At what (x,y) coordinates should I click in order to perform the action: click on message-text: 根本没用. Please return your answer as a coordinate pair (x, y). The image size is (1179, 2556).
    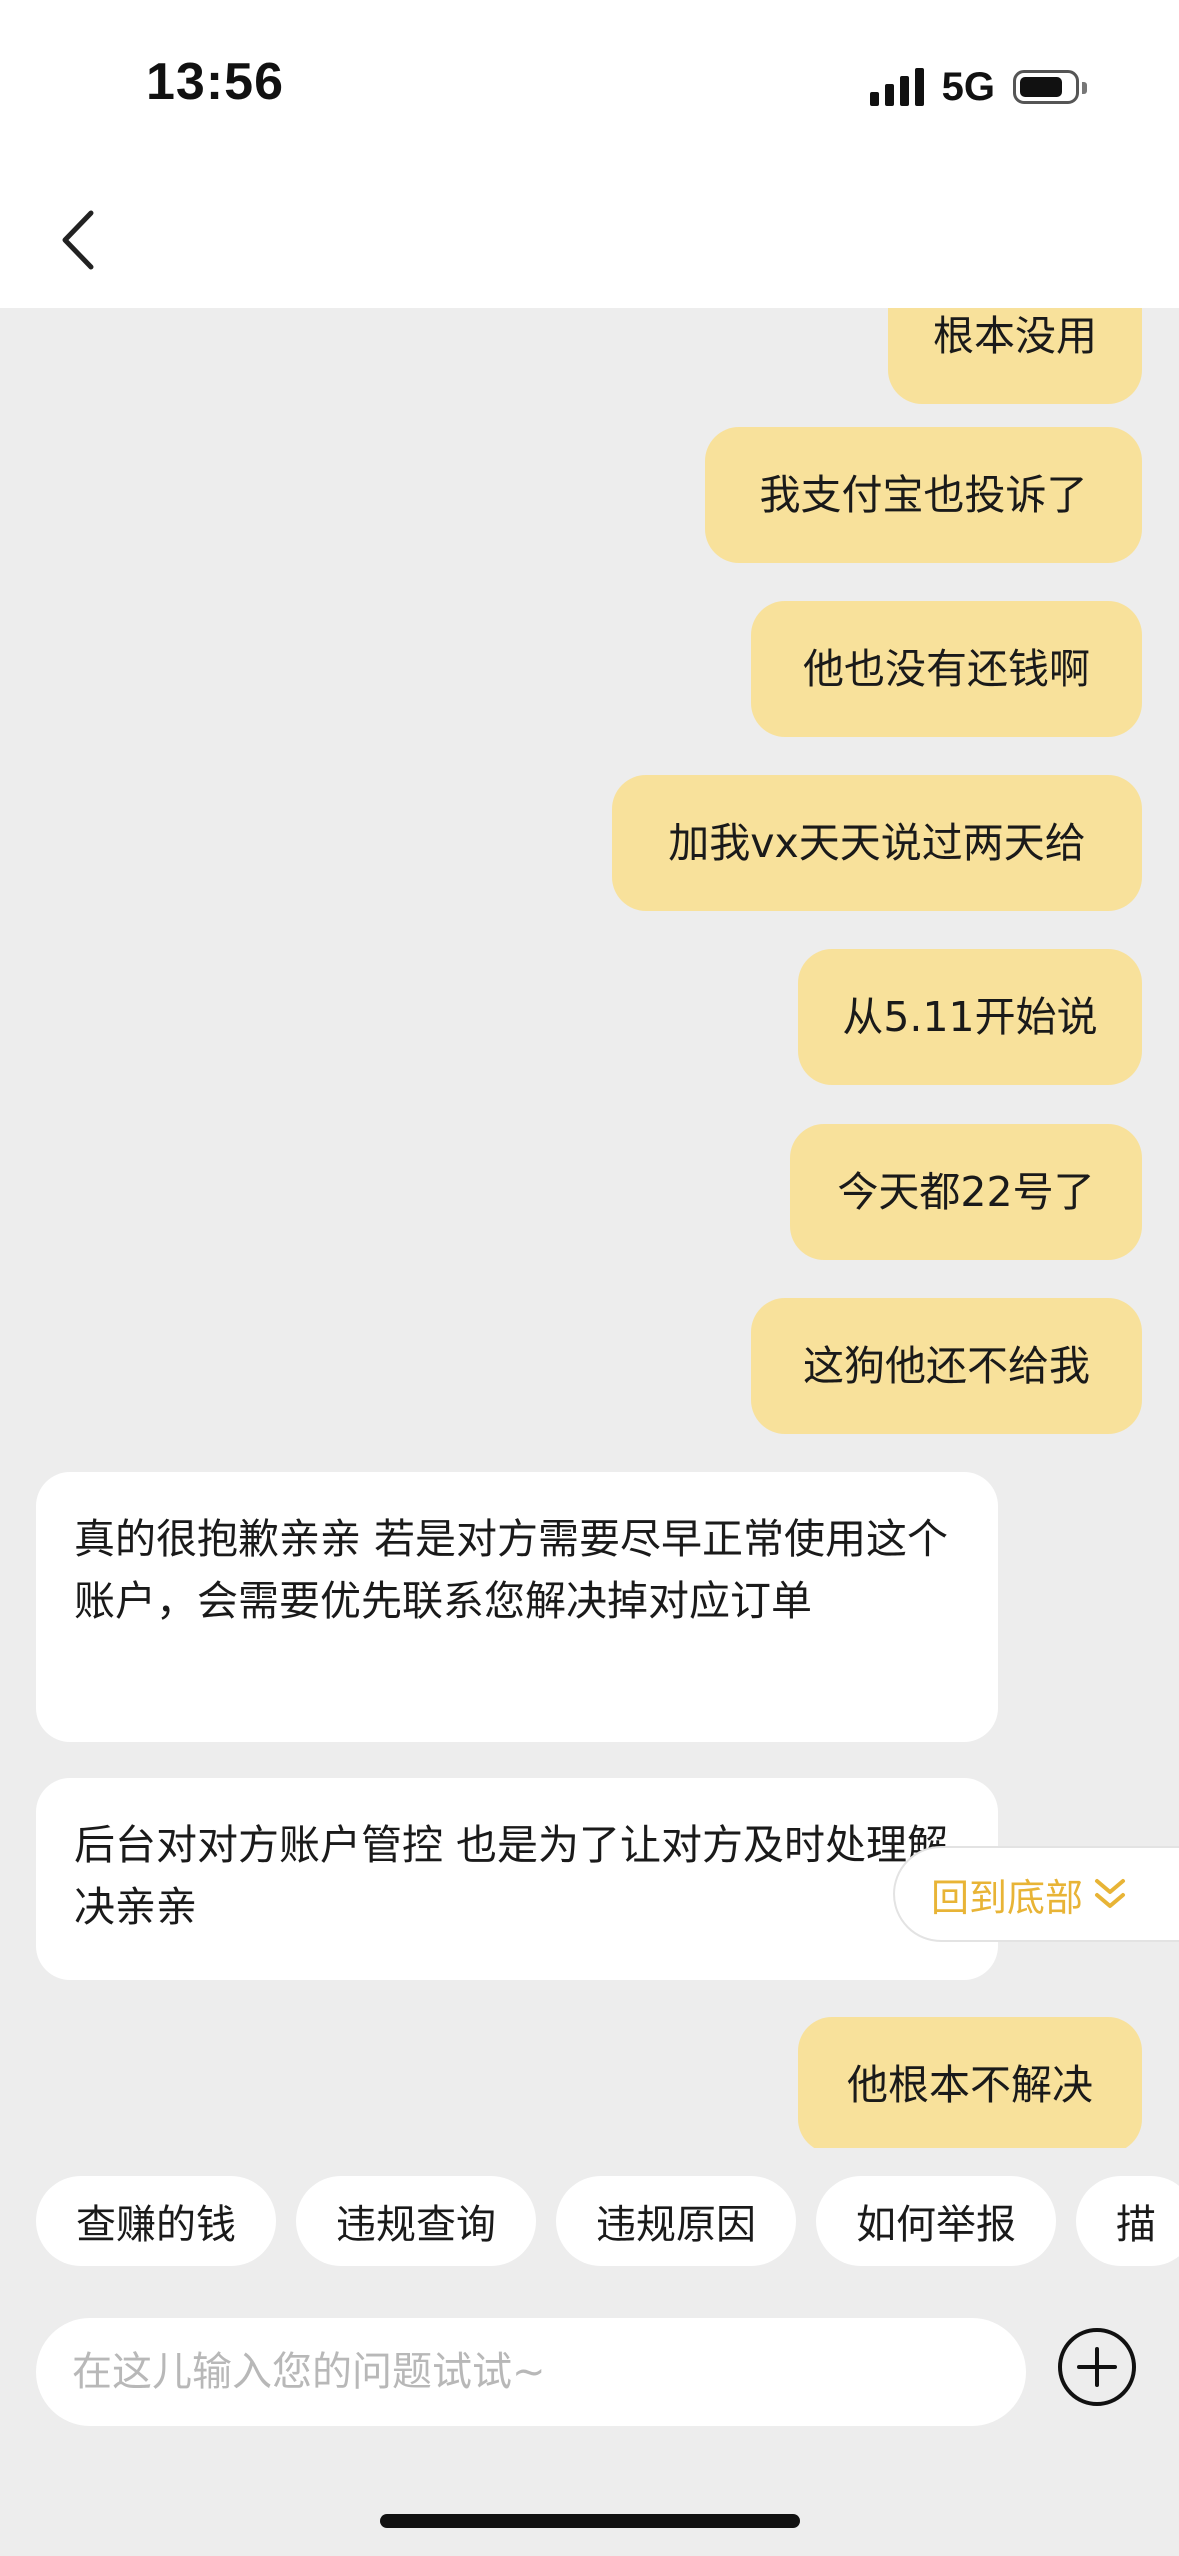
    Looking at the image, I should click on (1015, 336).